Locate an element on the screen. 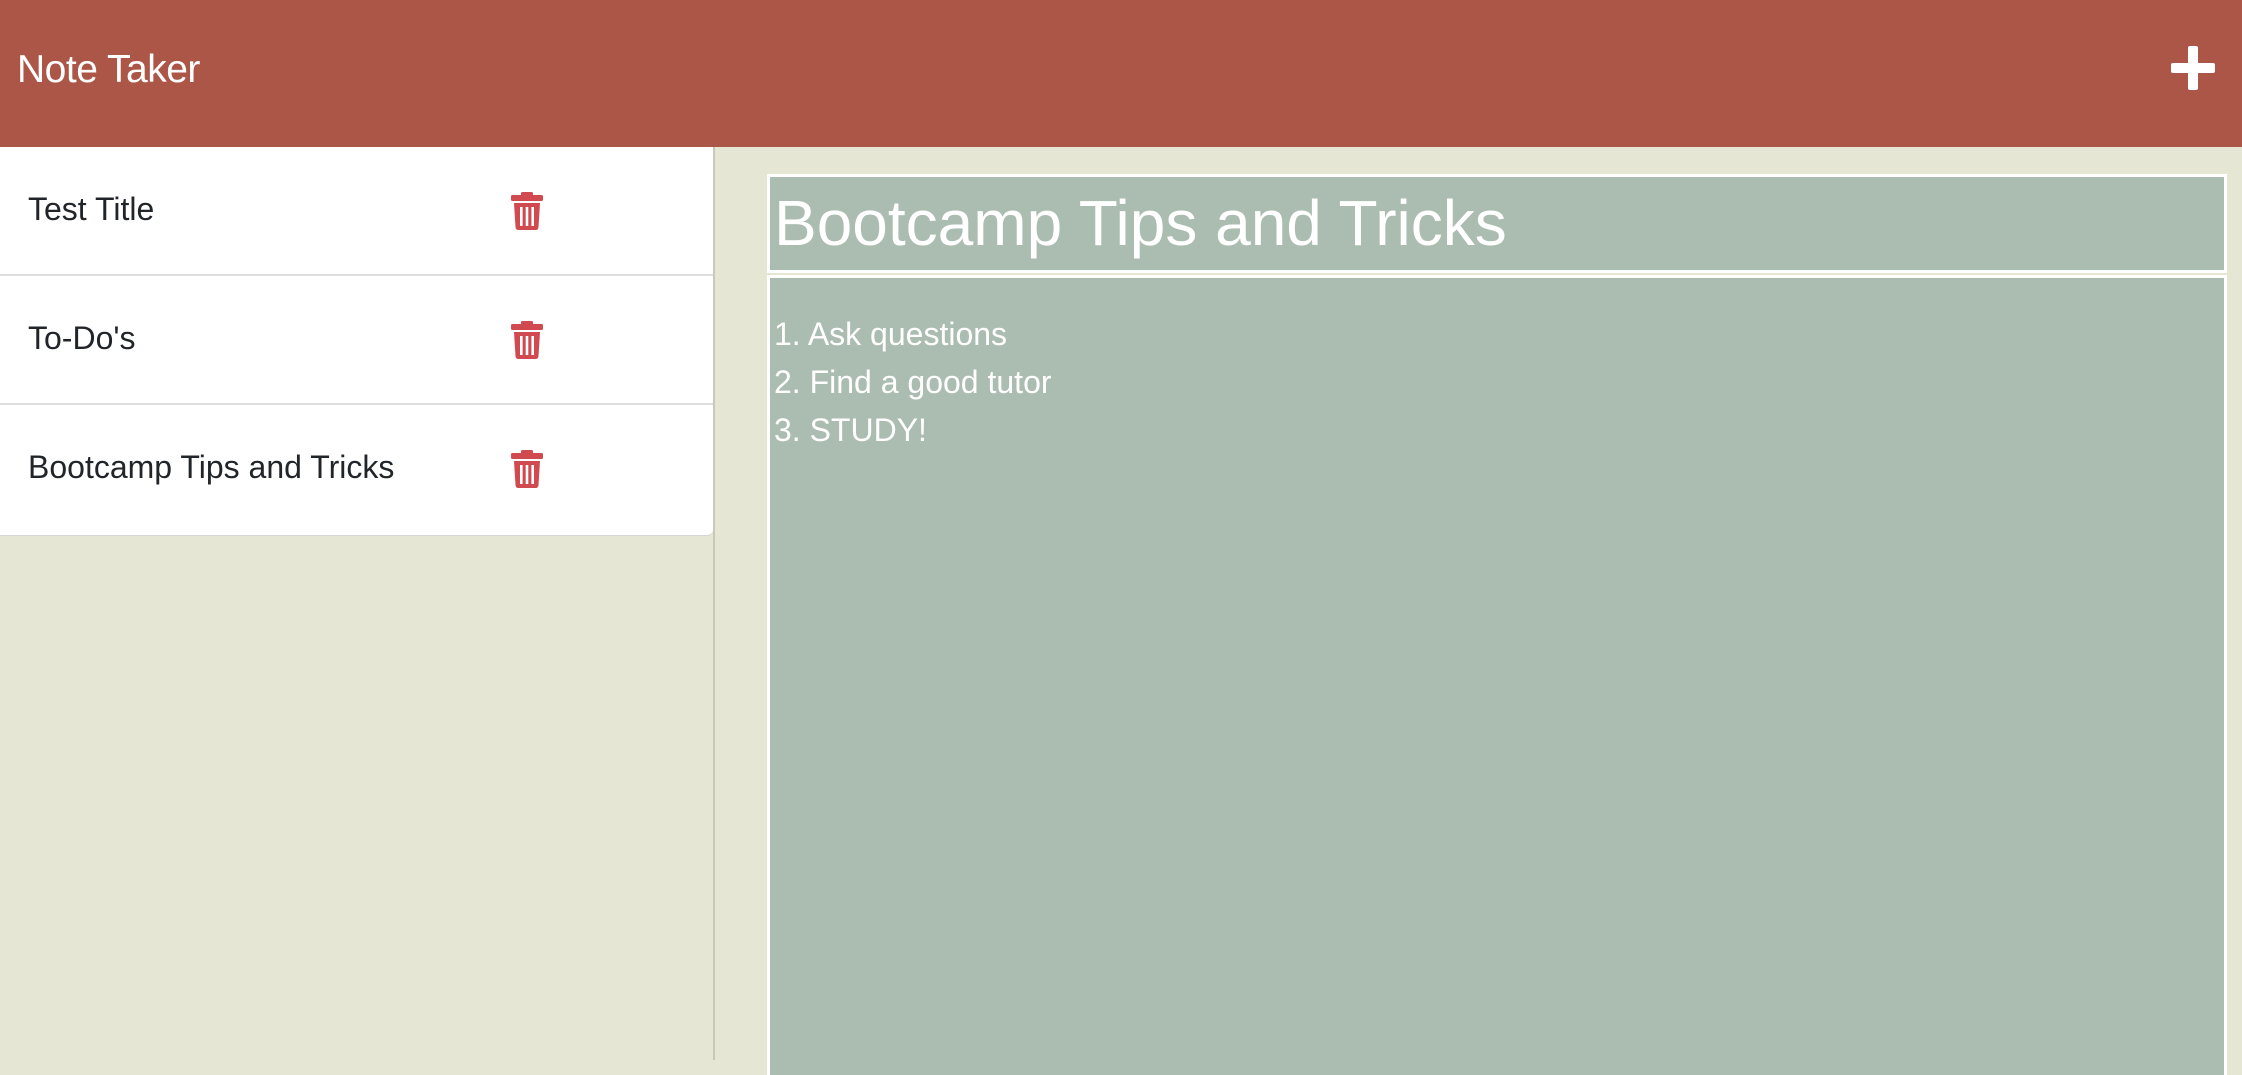  app-brand: Note Taker is located at coordinates (108, 70).